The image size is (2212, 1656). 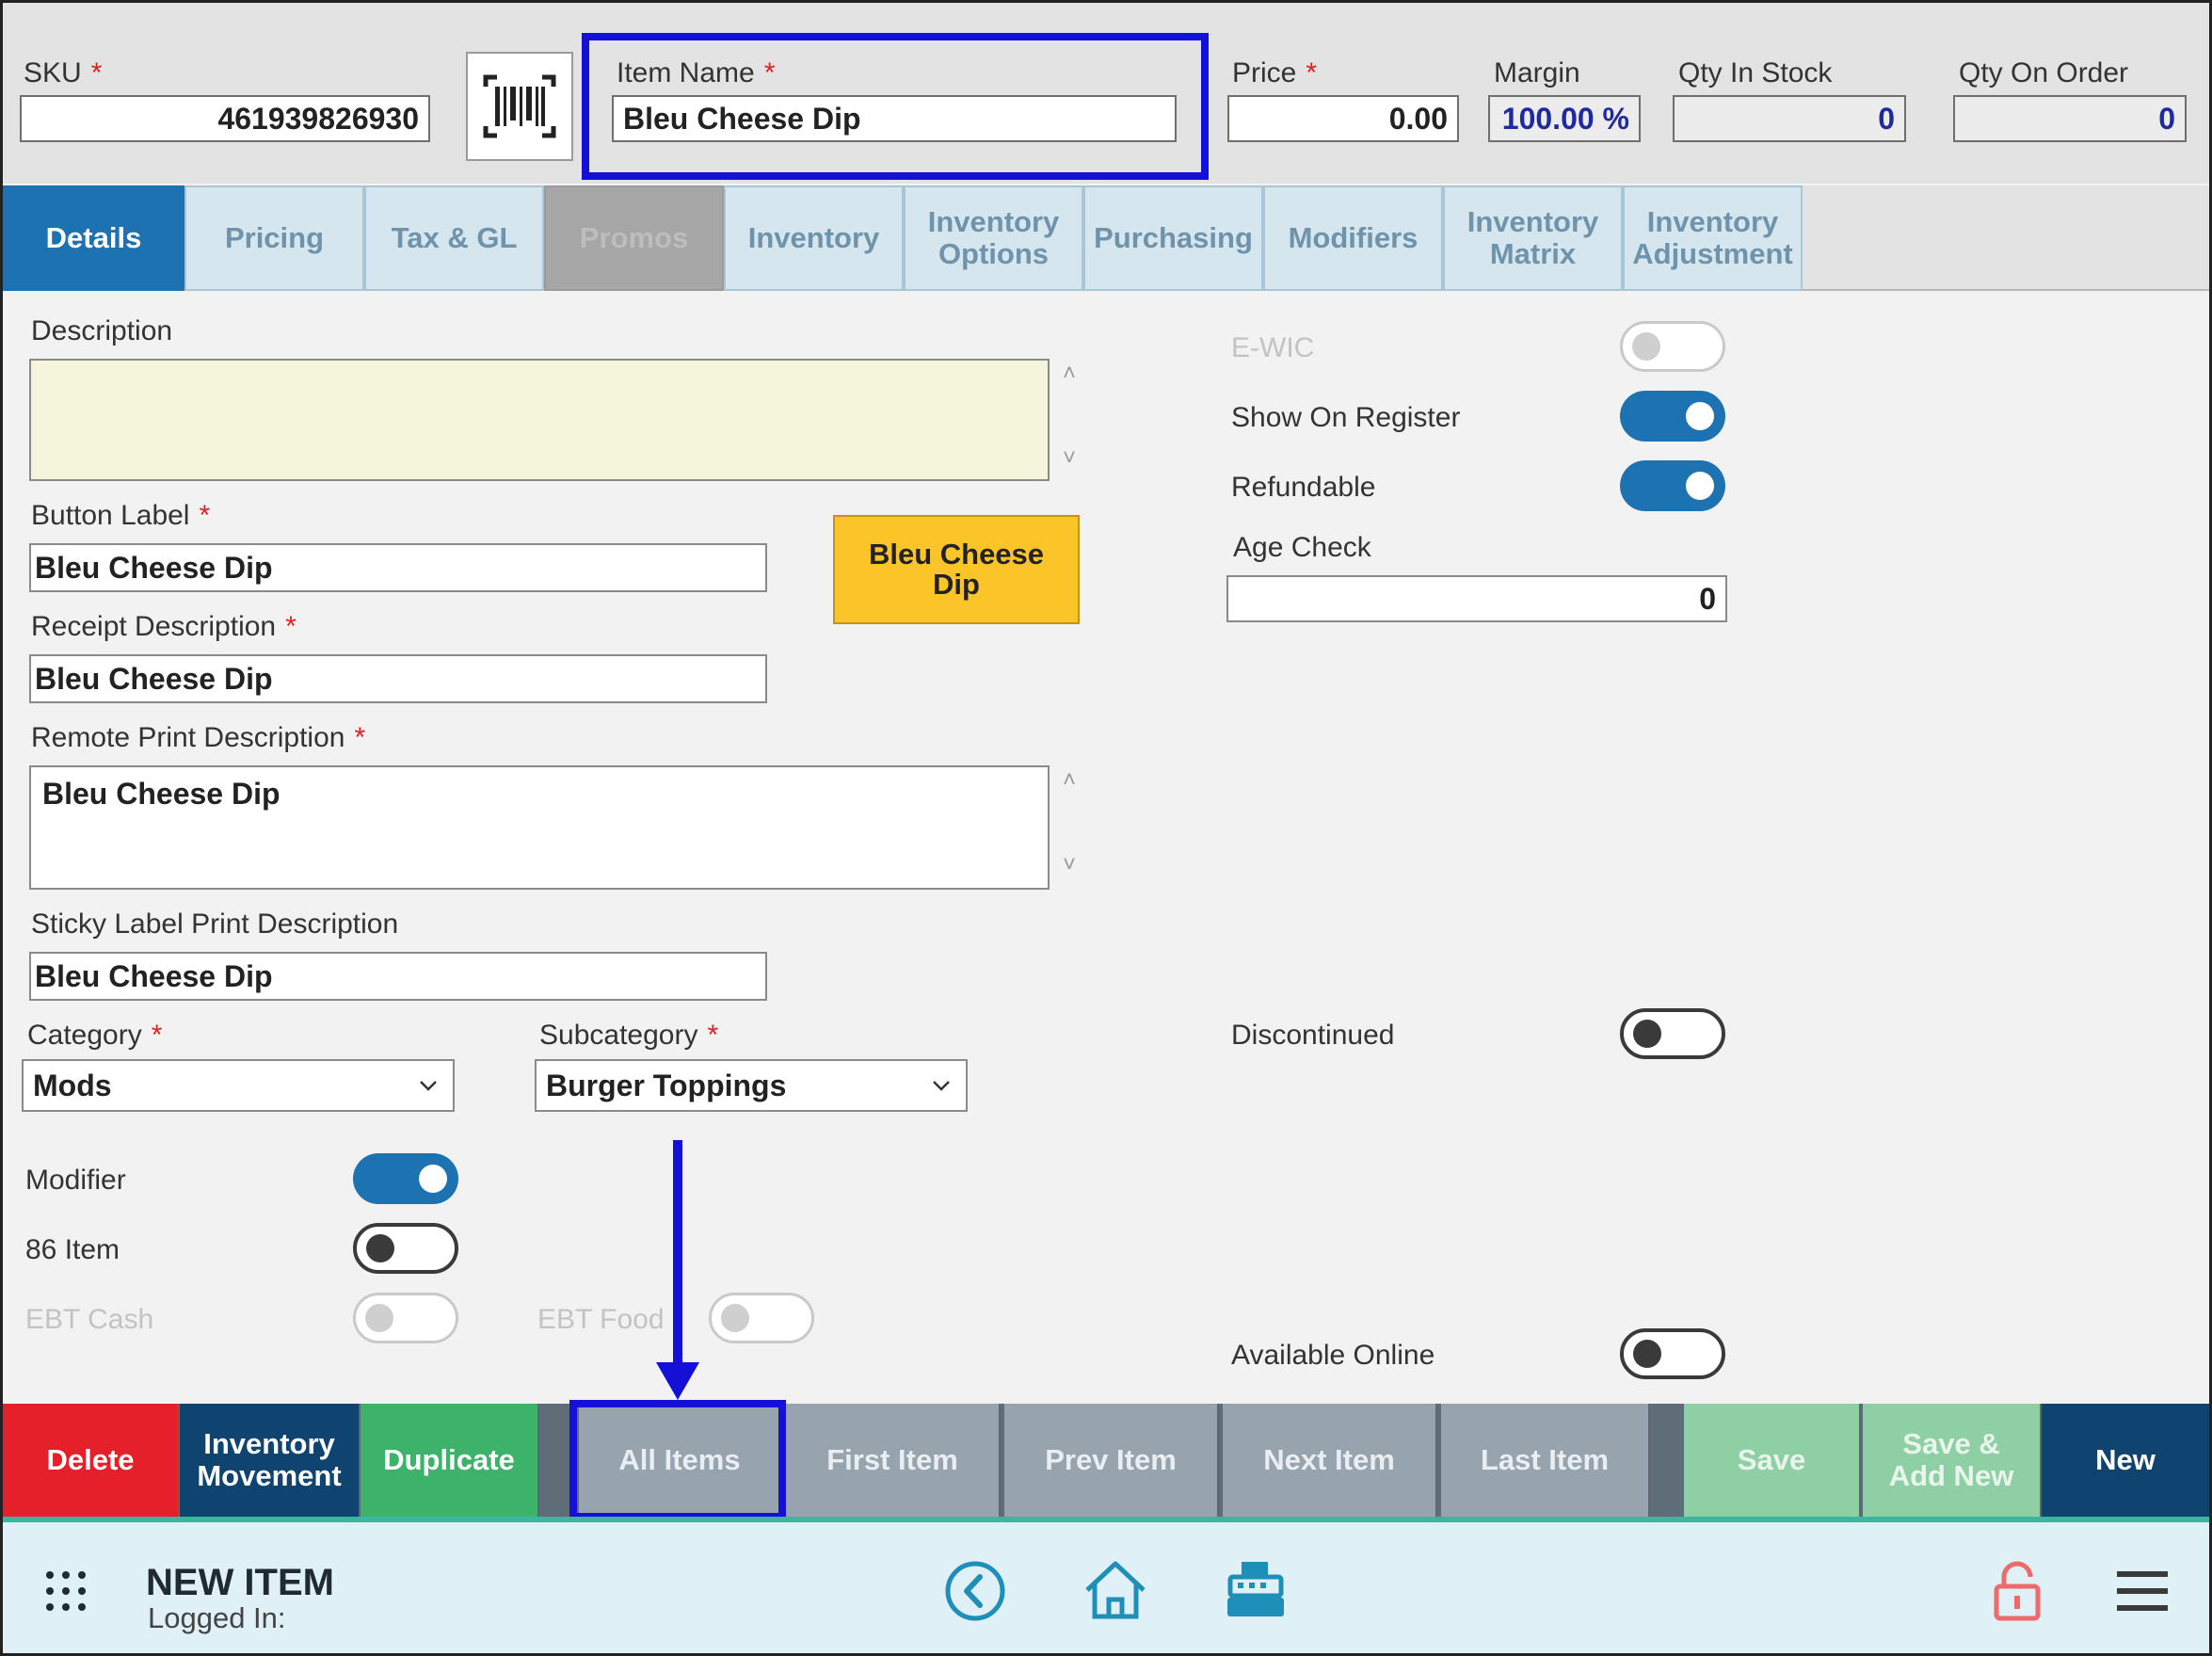 What do you see at coordinates (993, 238) in the screenshot?
I see `tab-inventory-options: Inventory Options` at bounding box center [993, 238].